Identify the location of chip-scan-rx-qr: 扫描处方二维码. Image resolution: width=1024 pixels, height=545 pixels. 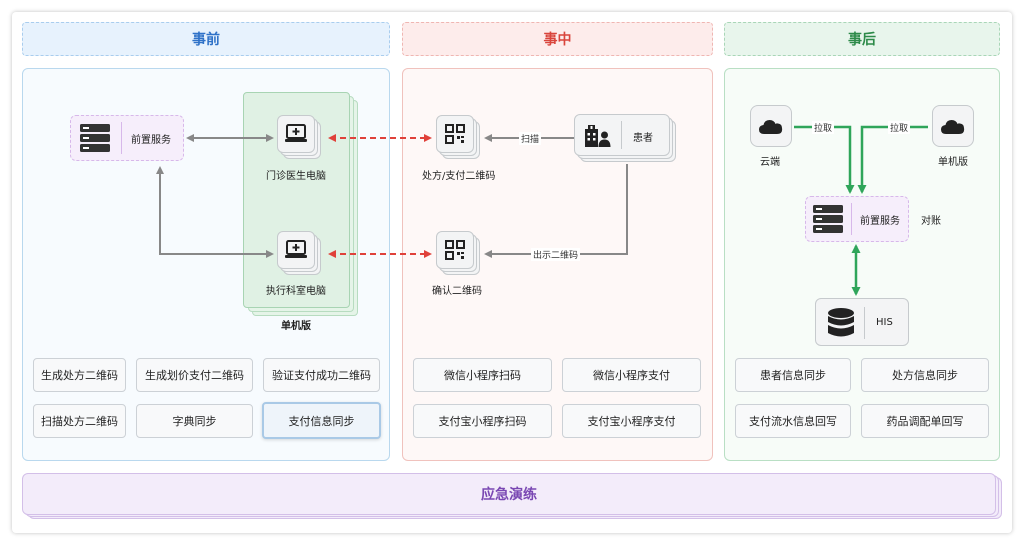
(79, 421).